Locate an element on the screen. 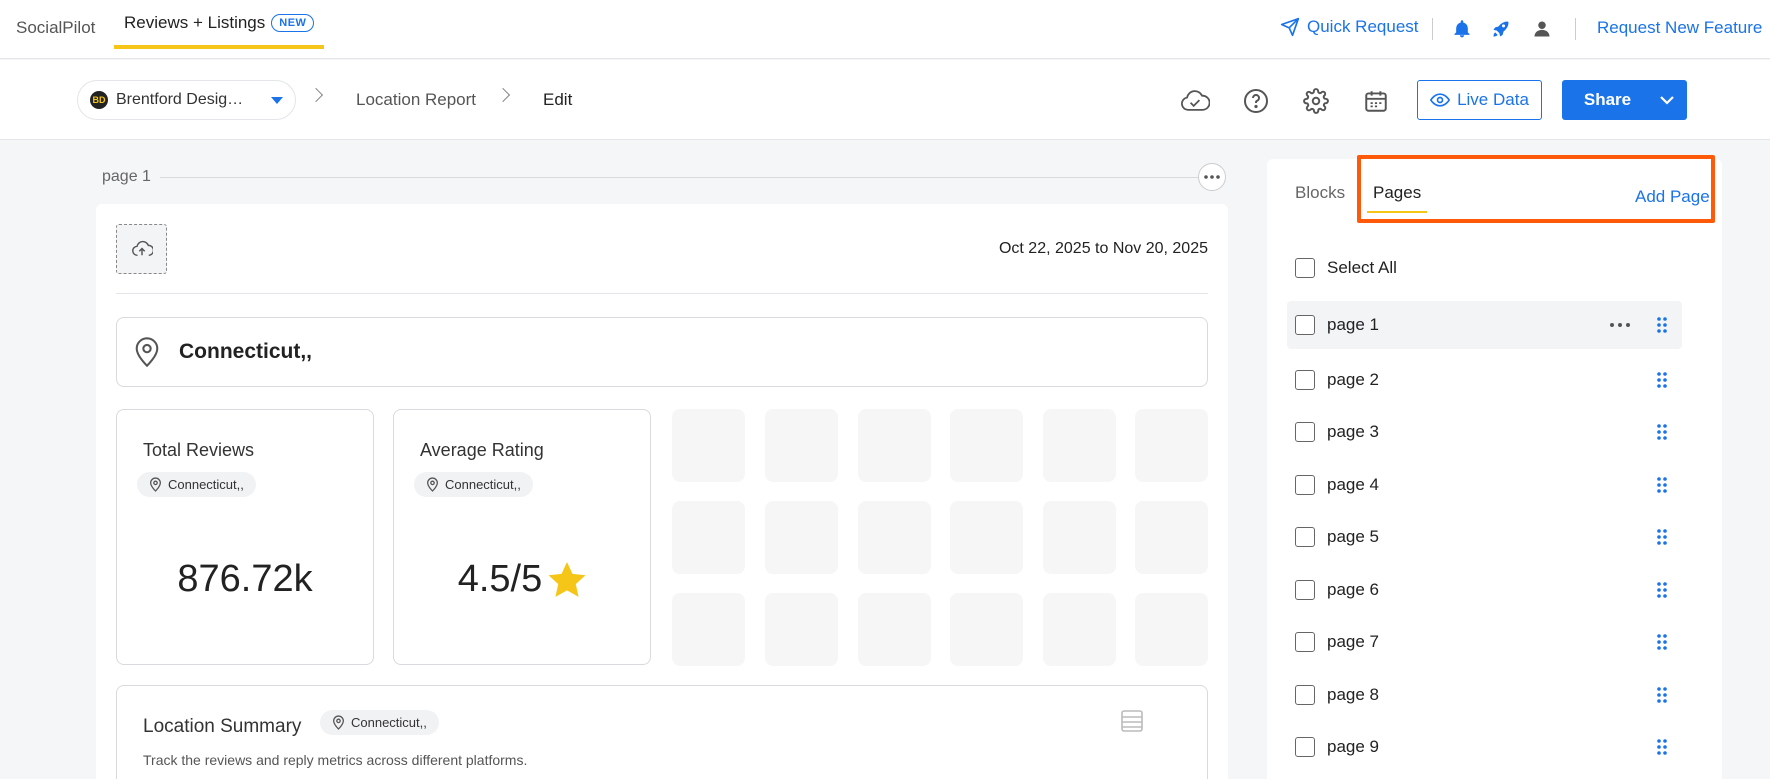 The width and height of the screenshot is (1770, 779). notification-bell-icon is located at coordinates (1462, 29).